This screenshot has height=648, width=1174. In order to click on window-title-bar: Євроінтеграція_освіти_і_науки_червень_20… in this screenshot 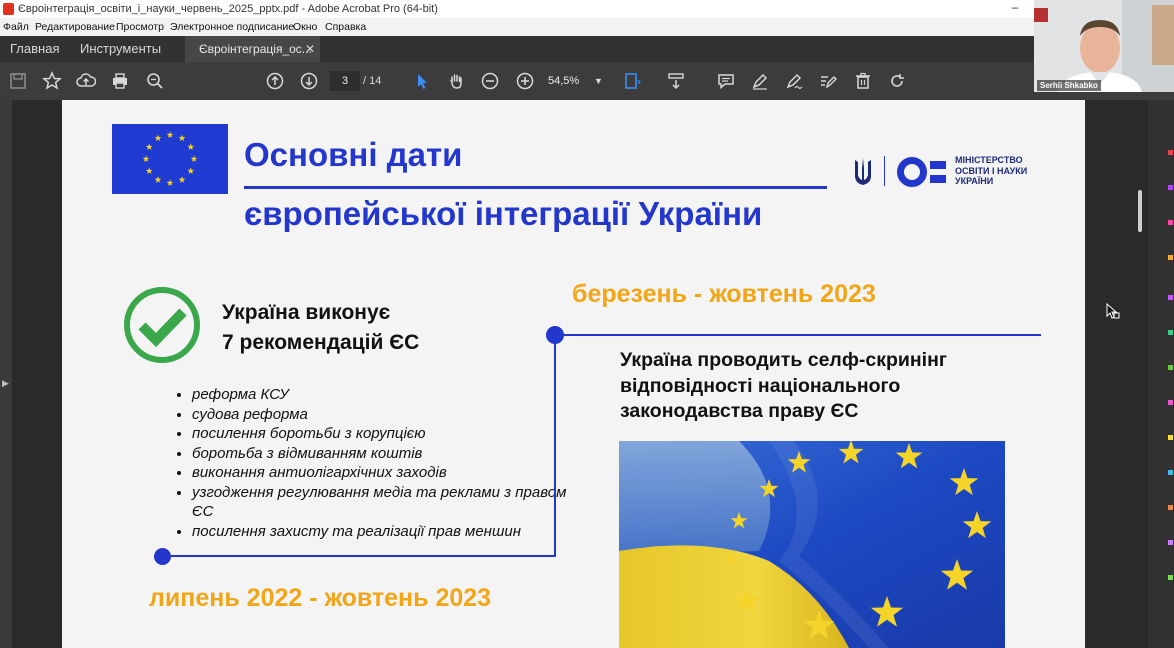, I will do `click(587, 9)`.